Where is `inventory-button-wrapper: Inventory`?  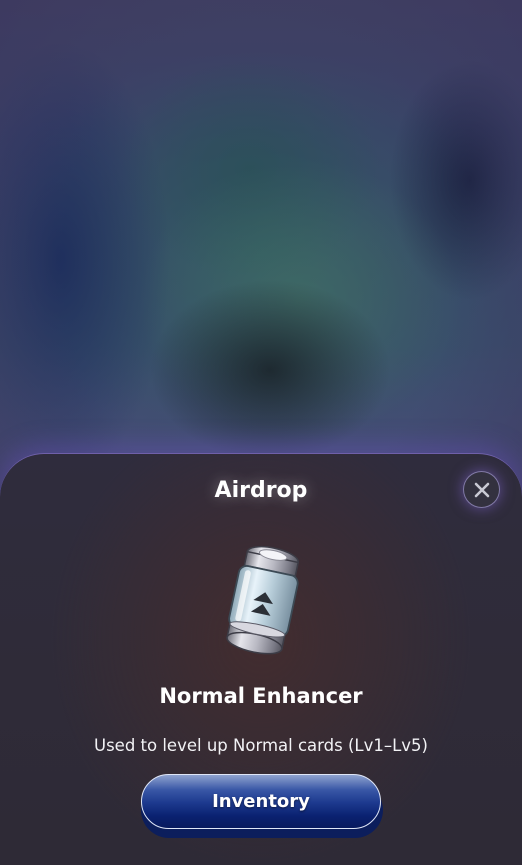 inventory-button-wrapper: Inventory is located at coordinates (262, 806).